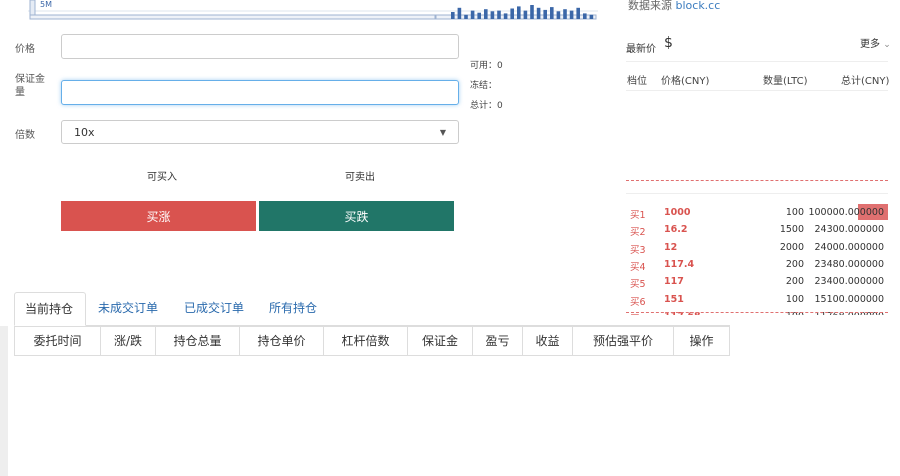 This screenshot has height=476, width=900. What do you see at coordinates (46, 4) in the screenshot?
I see `mini-chart-axis-label: 5M` at bounding box center [46, 4].